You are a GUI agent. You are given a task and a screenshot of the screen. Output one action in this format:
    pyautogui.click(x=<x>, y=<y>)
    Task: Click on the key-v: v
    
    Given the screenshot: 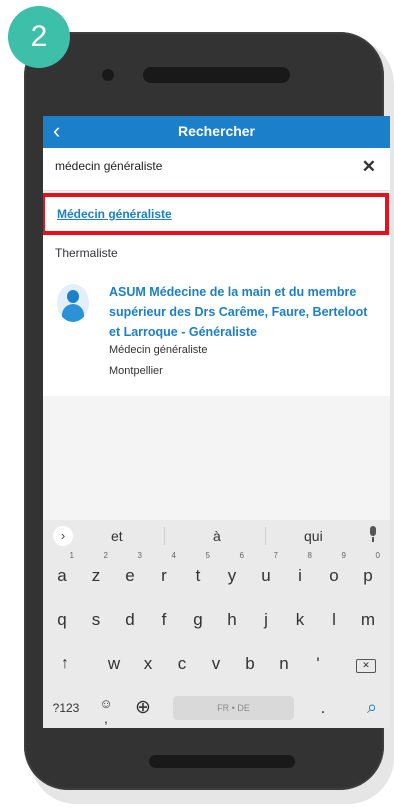 What is the action you would take?
    pyautogui.click(x=216, y=664)
    